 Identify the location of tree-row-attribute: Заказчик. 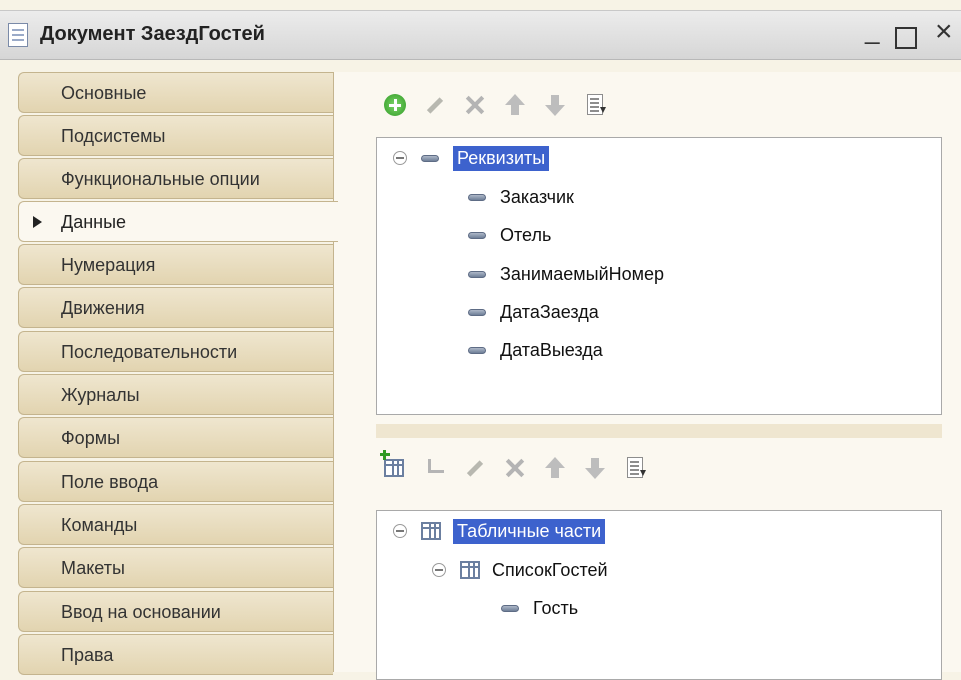
(521, 197).